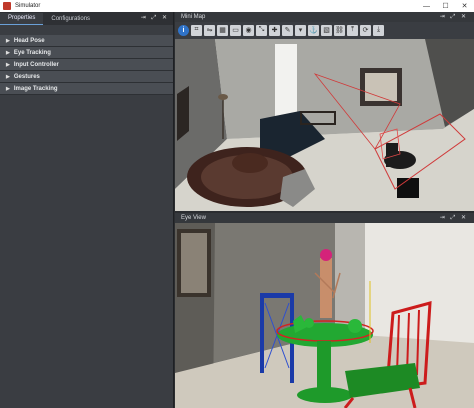 This screenshot has width=474, height=408. I want to click on flip-icon: ⇋, so click(209, 30).